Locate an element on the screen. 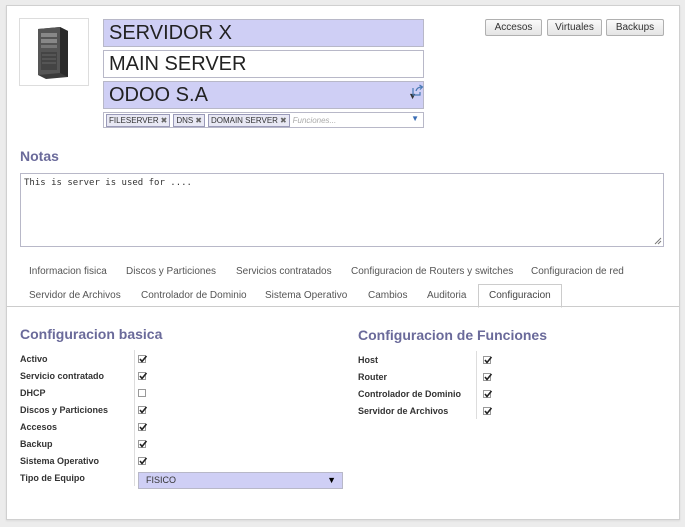 The width and height of the screenshot is (685, 527). checkbox-servicio-contratado is located at coordinates (143, 376).